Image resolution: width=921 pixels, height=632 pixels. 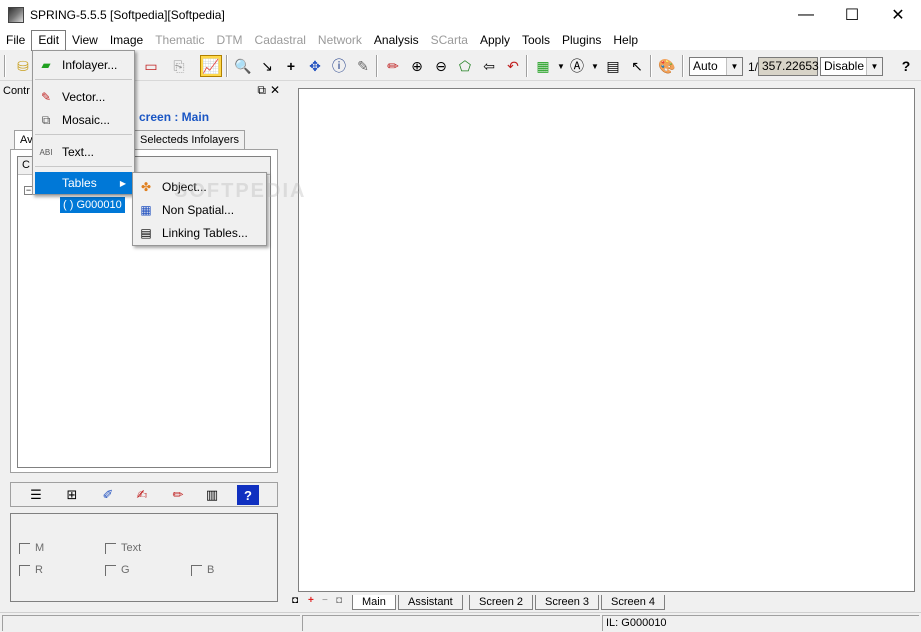 I want to click on save-icon: ⎘, so click(x=179, y=66).